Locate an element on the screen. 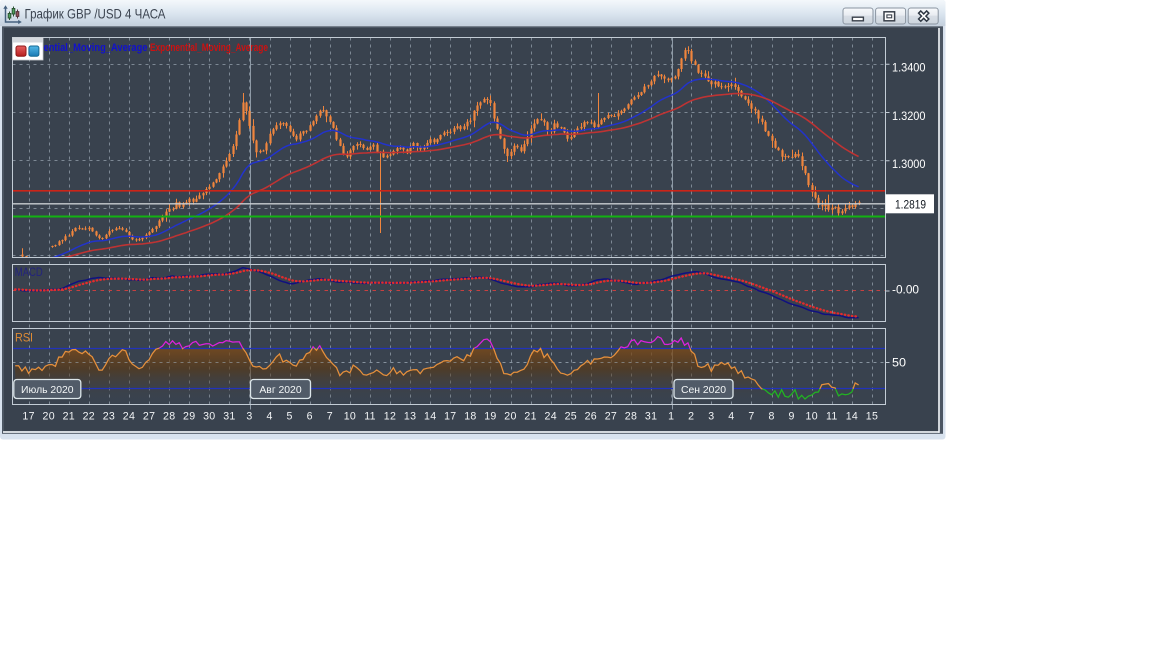 The height and width of the screenshot is (648, 1152). svg-text: 1.3200 is located at coordinates (909, 116).